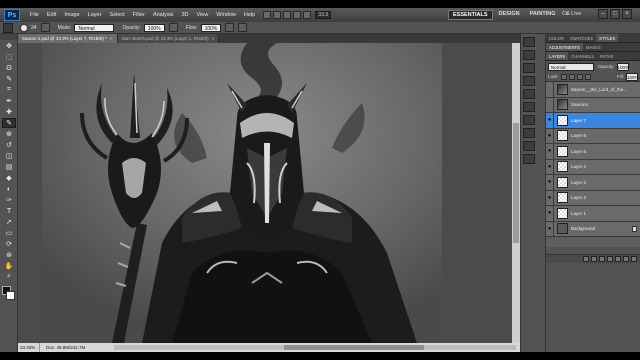 This screenshot has height=360, width=640. I want to click on blend-mode-select: Normal, so click(571, 66).